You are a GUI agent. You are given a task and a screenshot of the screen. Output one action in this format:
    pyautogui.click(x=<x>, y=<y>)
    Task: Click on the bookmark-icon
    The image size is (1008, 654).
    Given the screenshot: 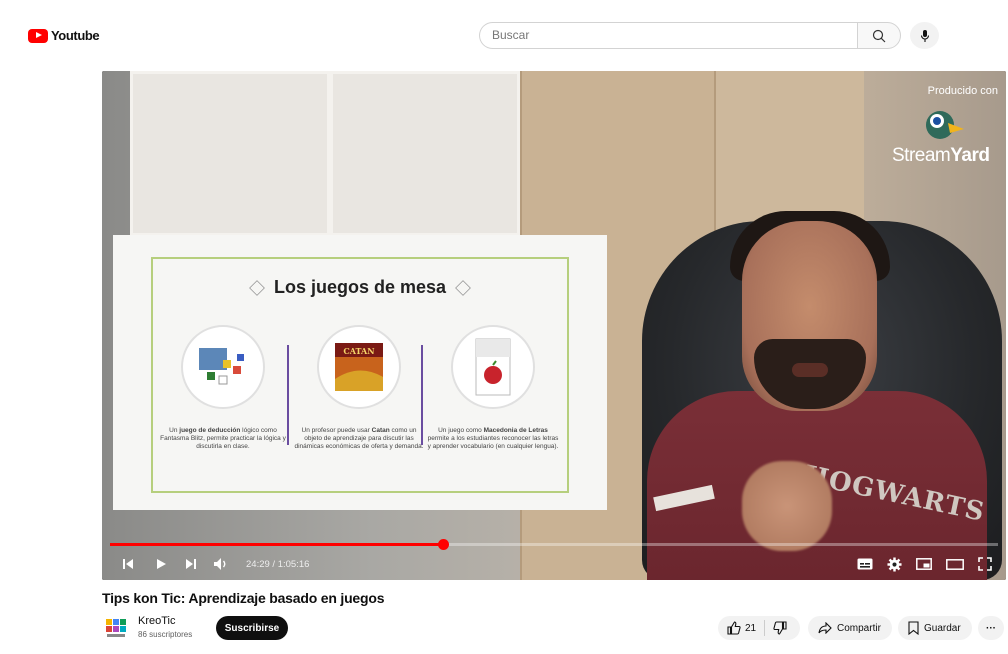 What is the action you would take?
    pyautogui.click(x=913, y=628)
    